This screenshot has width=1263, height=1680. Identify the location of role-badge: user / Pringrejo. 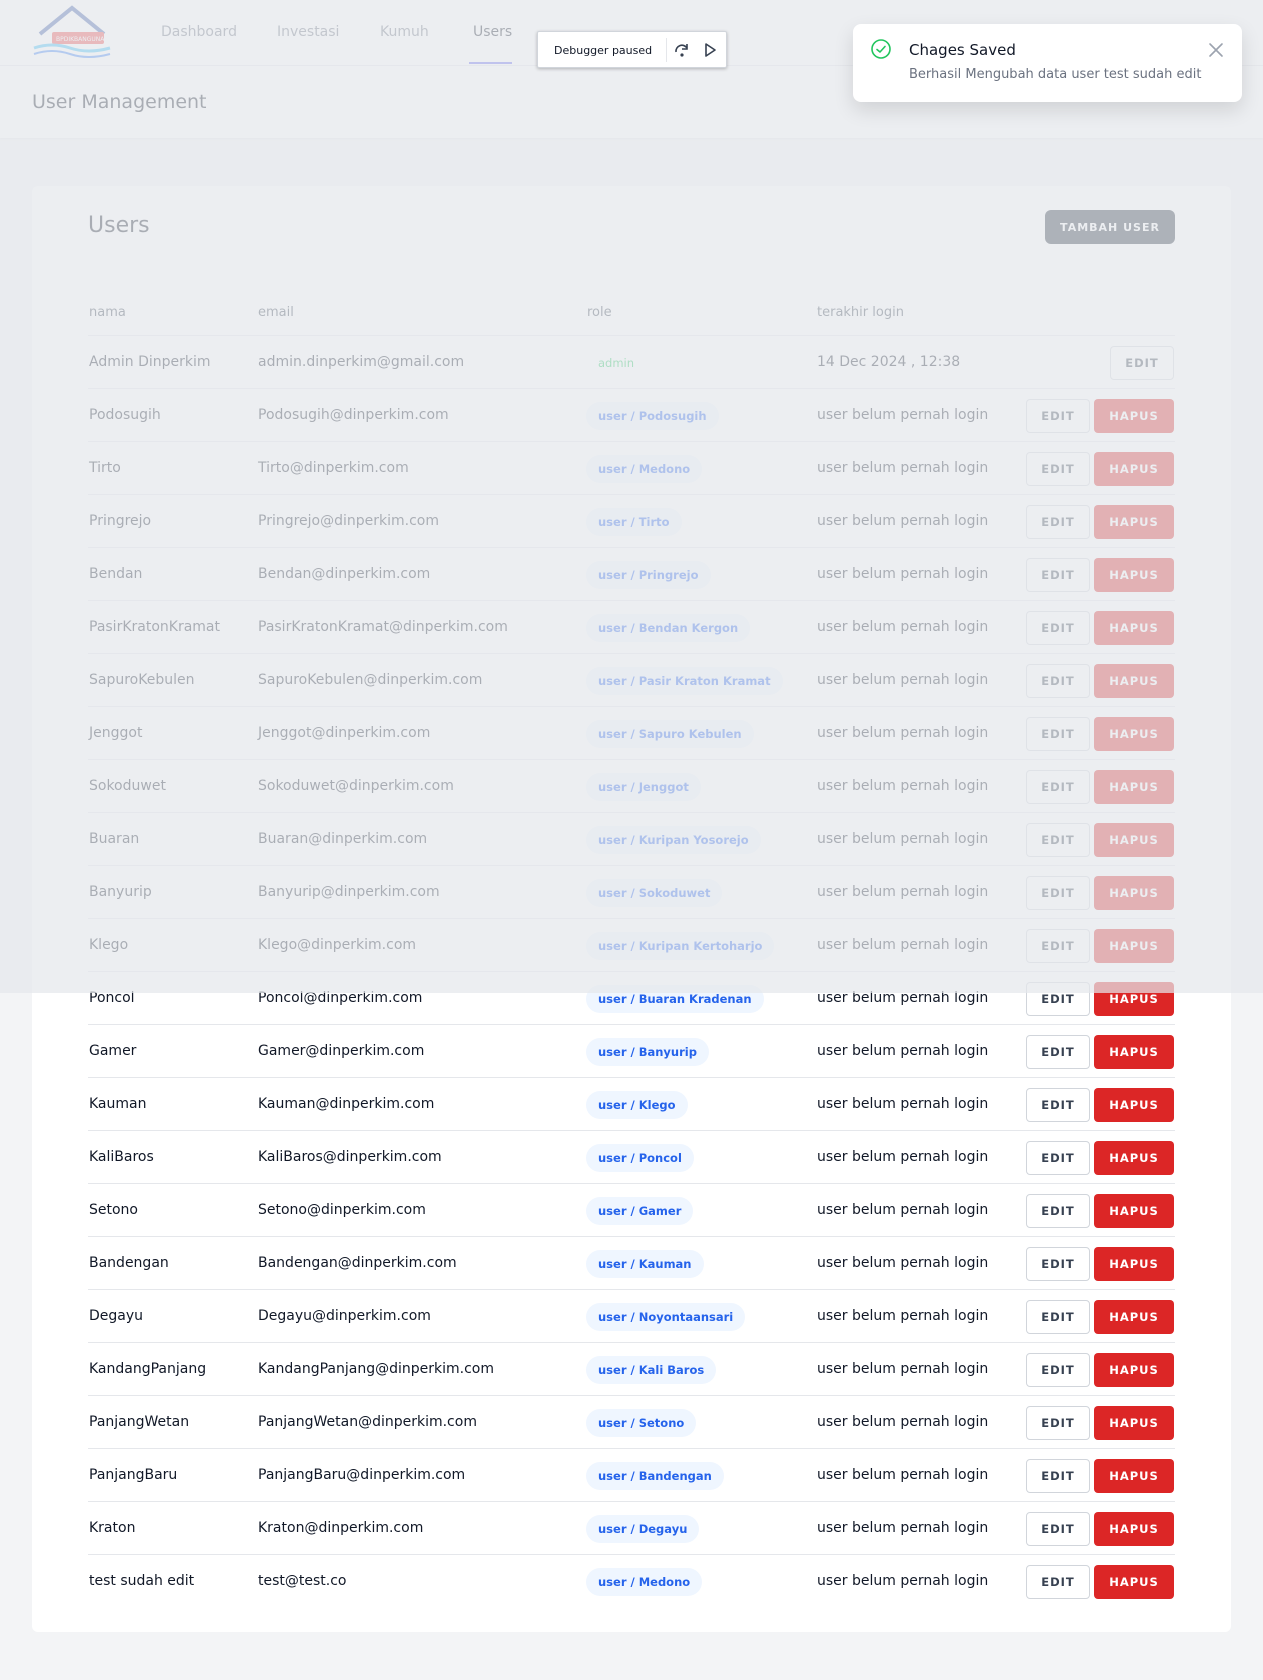
(648, 575).